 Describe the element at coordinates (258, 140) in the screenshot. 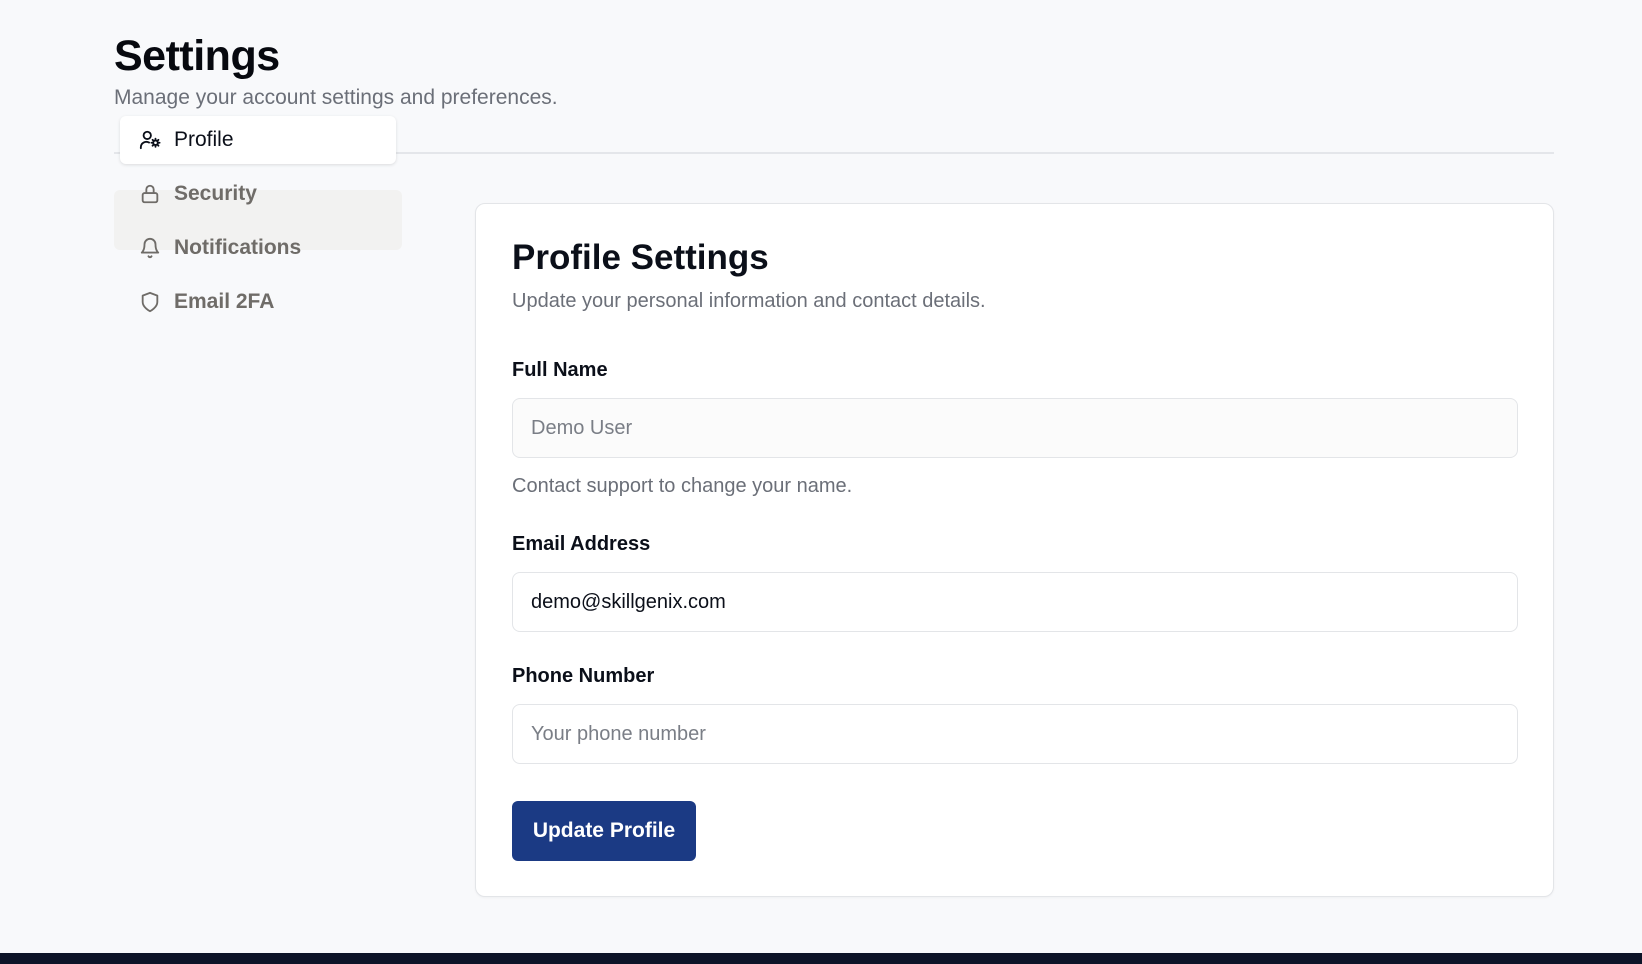

I see `sidebar-item-profile: Profile` at that location.